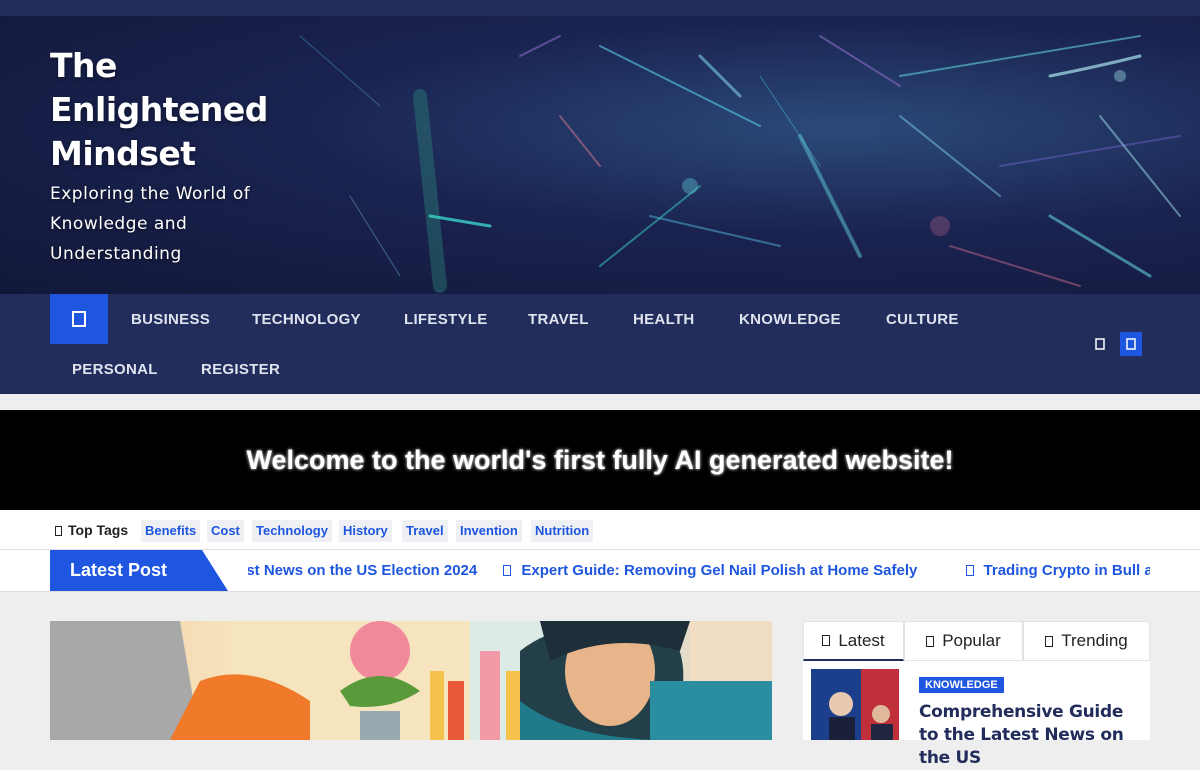 The height and width of the screenshot is (770, 1200). I want to click on site-title: The Enlightened Mindset, so click(170, 110).